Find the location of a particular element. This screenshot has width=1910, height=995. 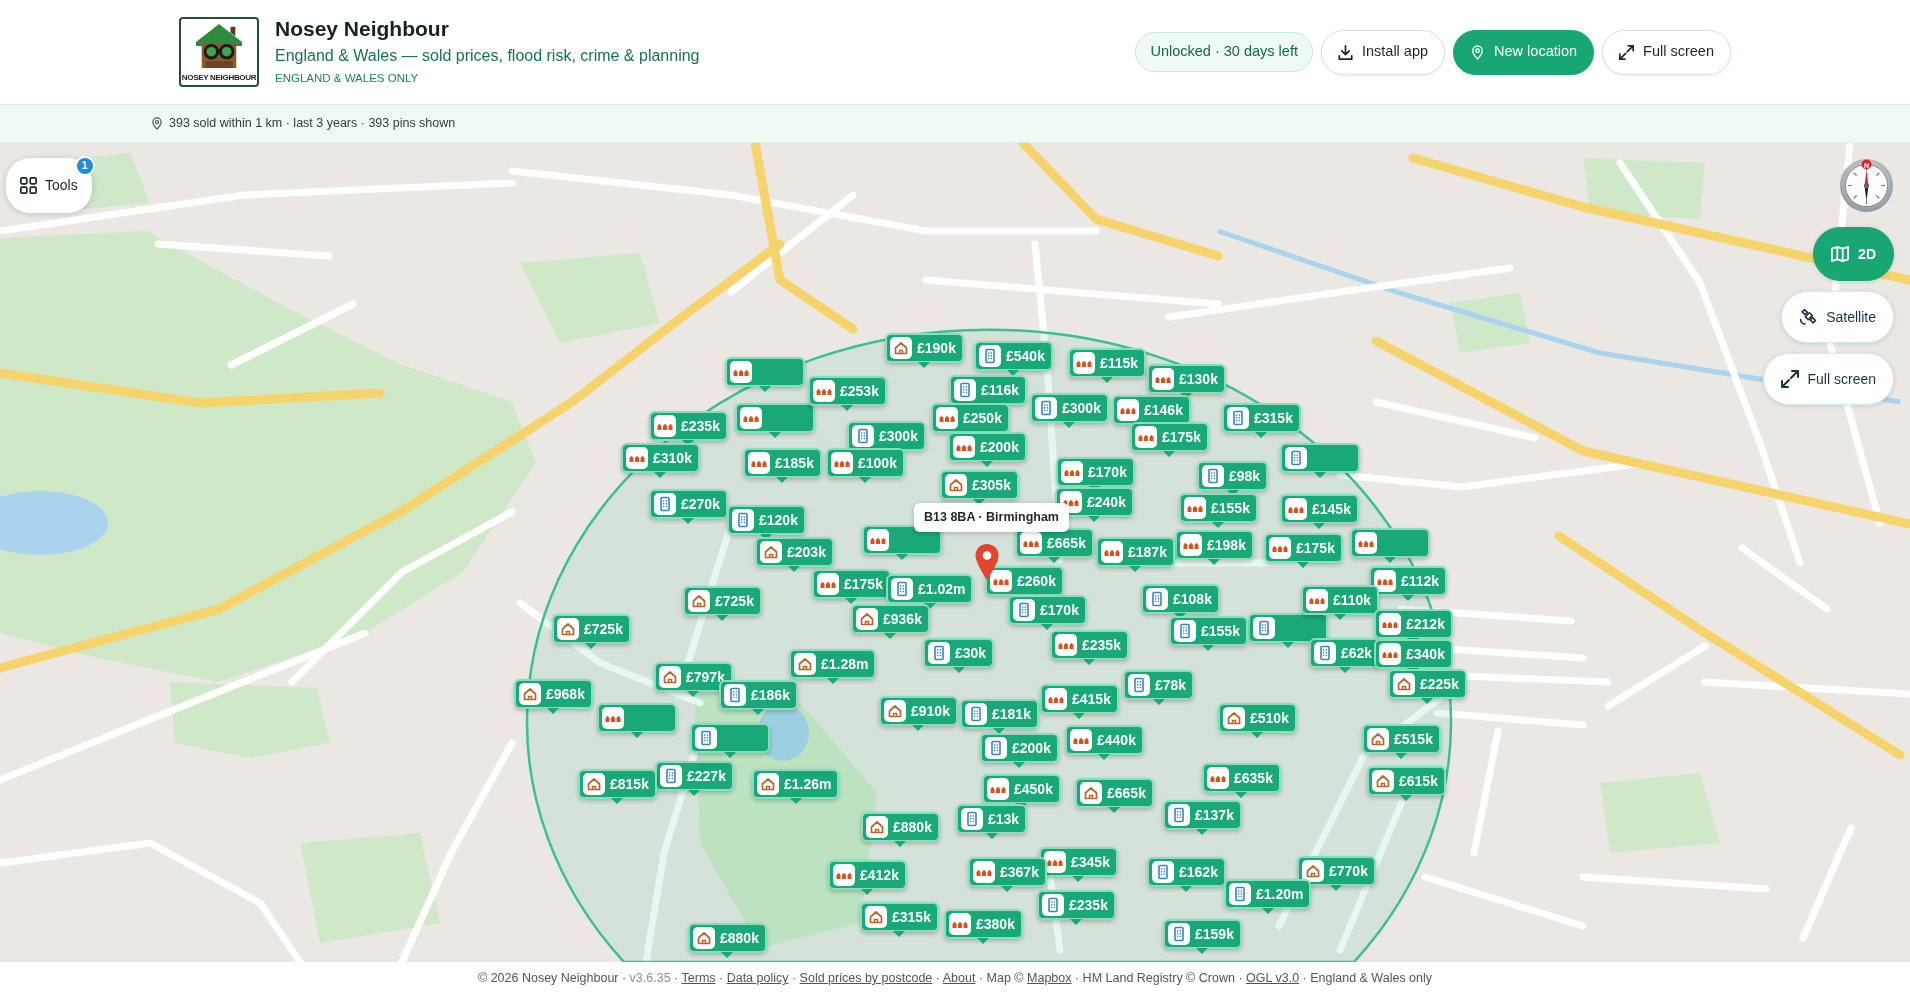

footer-link: Terms is located at coordinates (698, 978).